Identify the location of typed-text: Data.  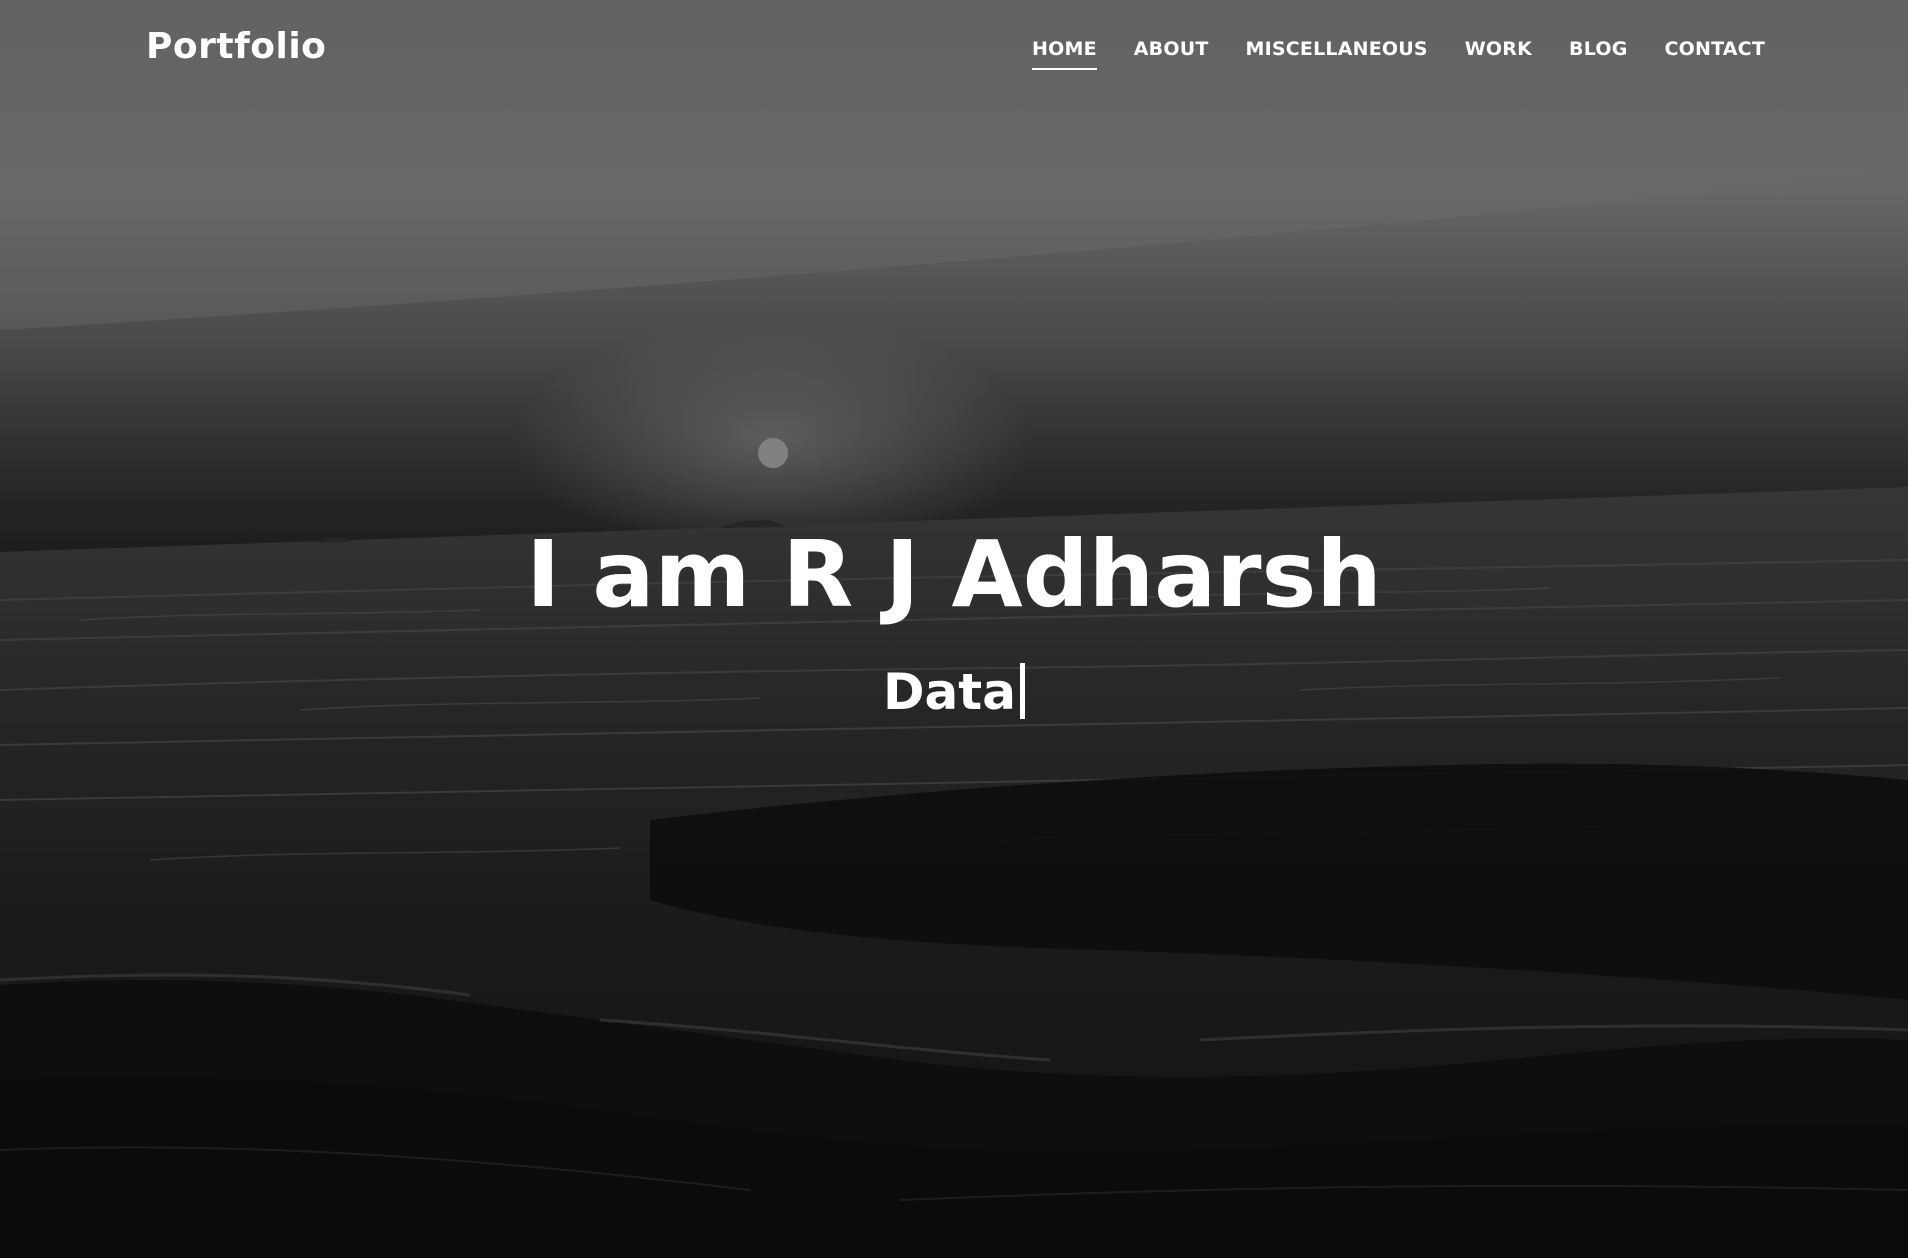
(949, 692).